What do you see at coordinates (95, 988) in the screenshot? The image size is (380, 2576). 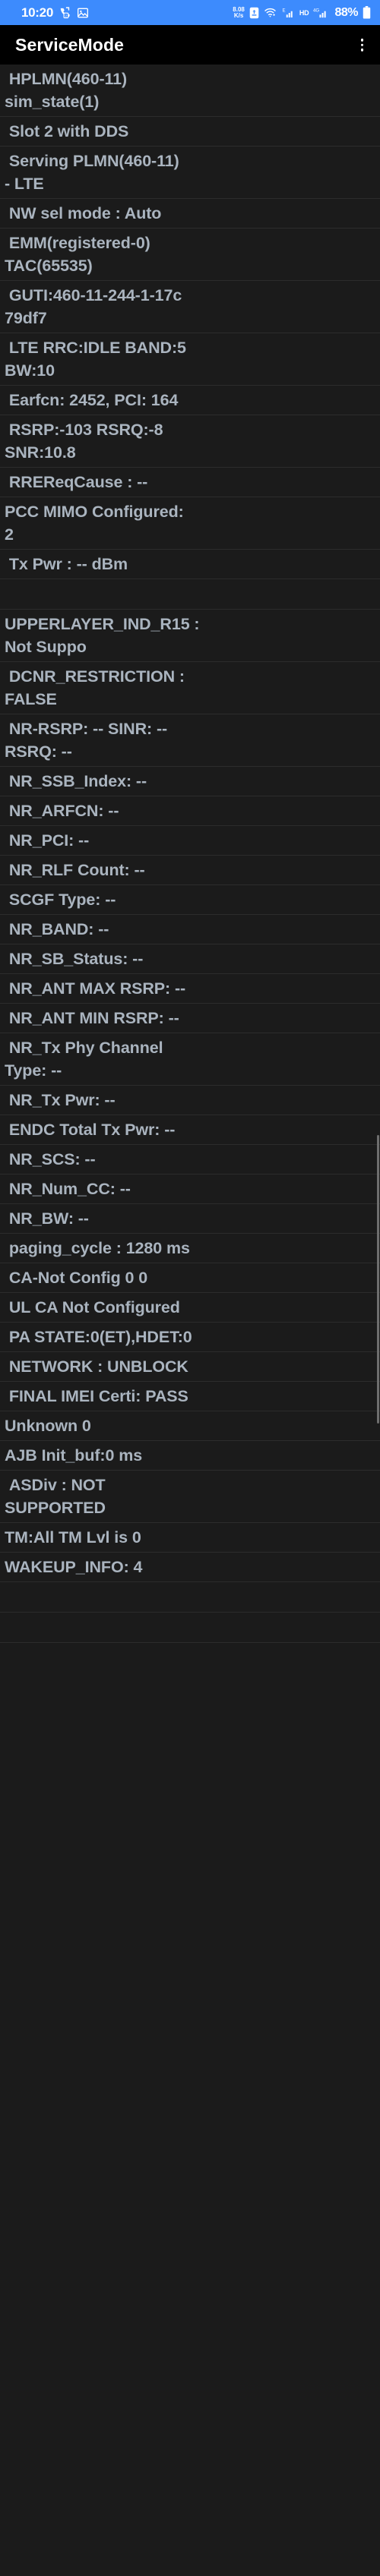 I see `list-item-label: NR_ANT MAX RSRP: --` at bounding box center [95, 988].